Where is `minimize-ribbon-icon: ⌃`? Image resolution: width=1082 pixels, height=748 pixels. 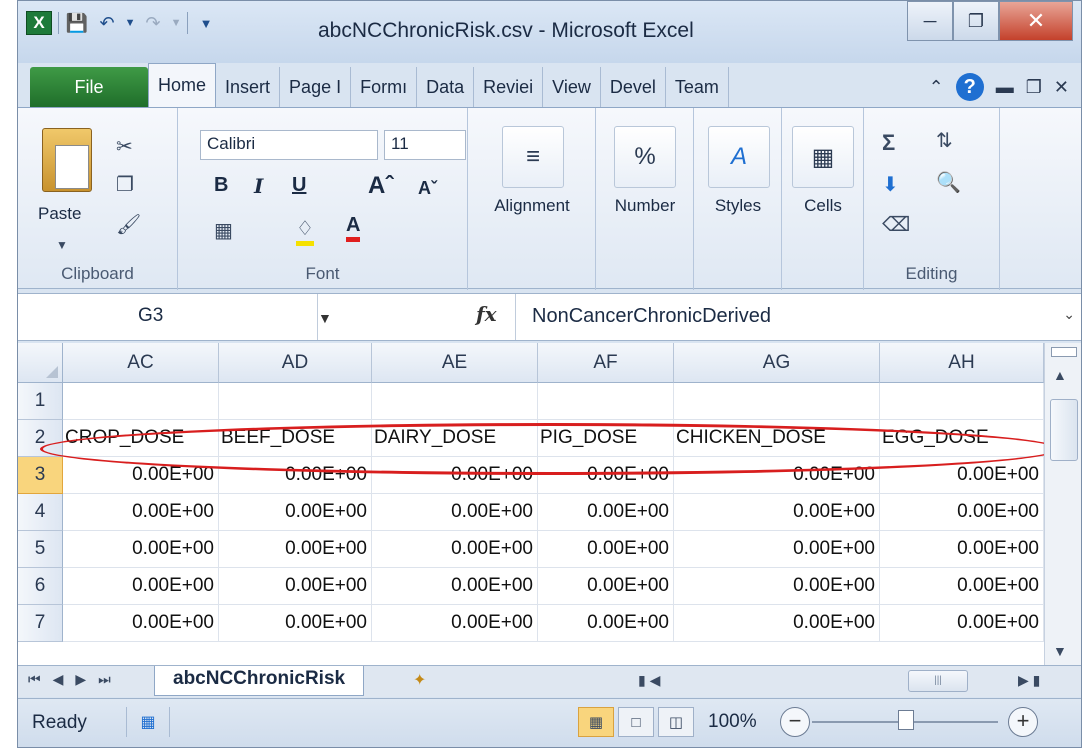
minimize-ribbon-icon: ⌃ is located at coordinates (936, 87).